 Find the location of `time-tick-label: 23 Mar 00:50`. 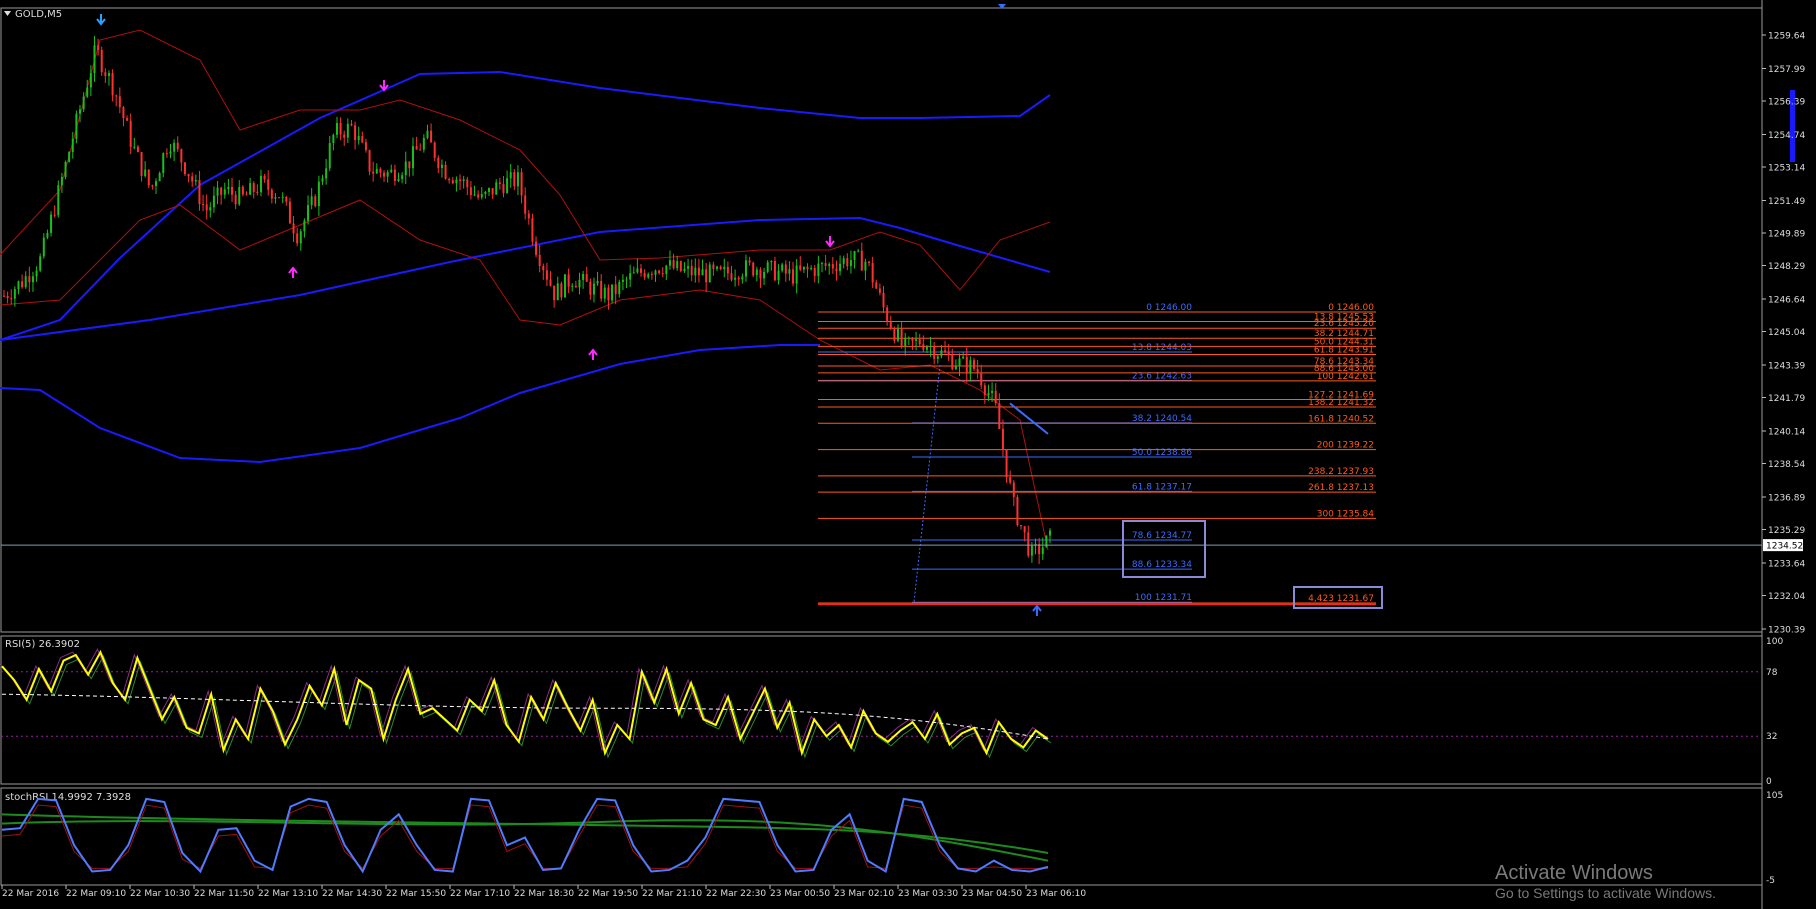

time-tick-label: 23 Mar 00:50 is located at coordinates (800, 894).